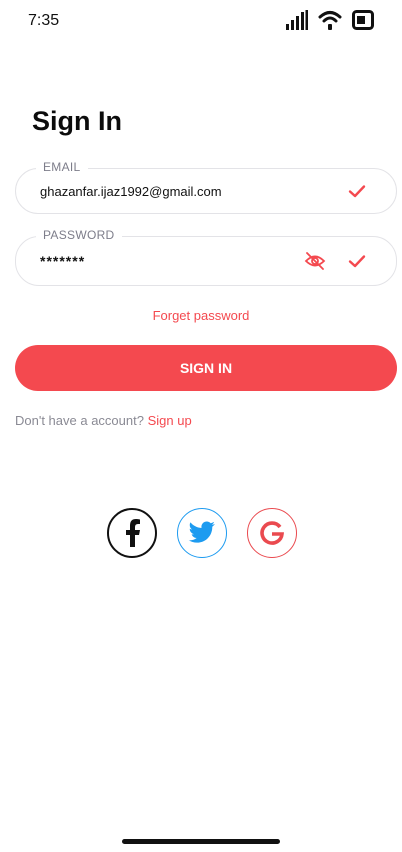  I want to click on password-value: *******, so click(62, 261).